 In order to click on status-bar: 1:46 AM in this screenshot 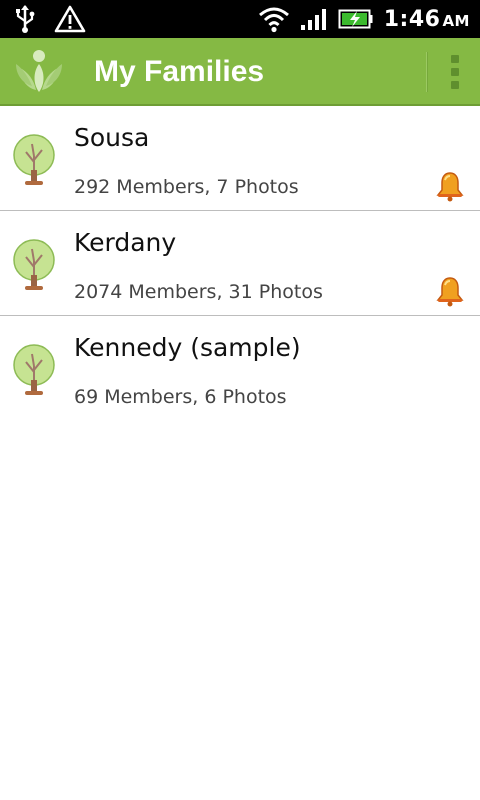, I will do `click(240, 19)`.